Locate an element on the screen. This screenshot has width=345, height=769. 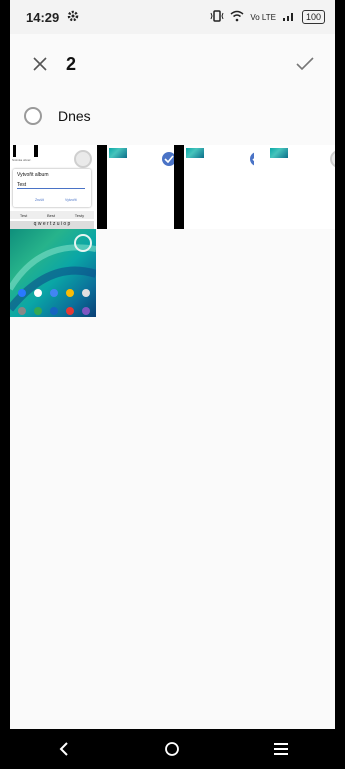
wifi-icon is located at coordinates (237, 17).